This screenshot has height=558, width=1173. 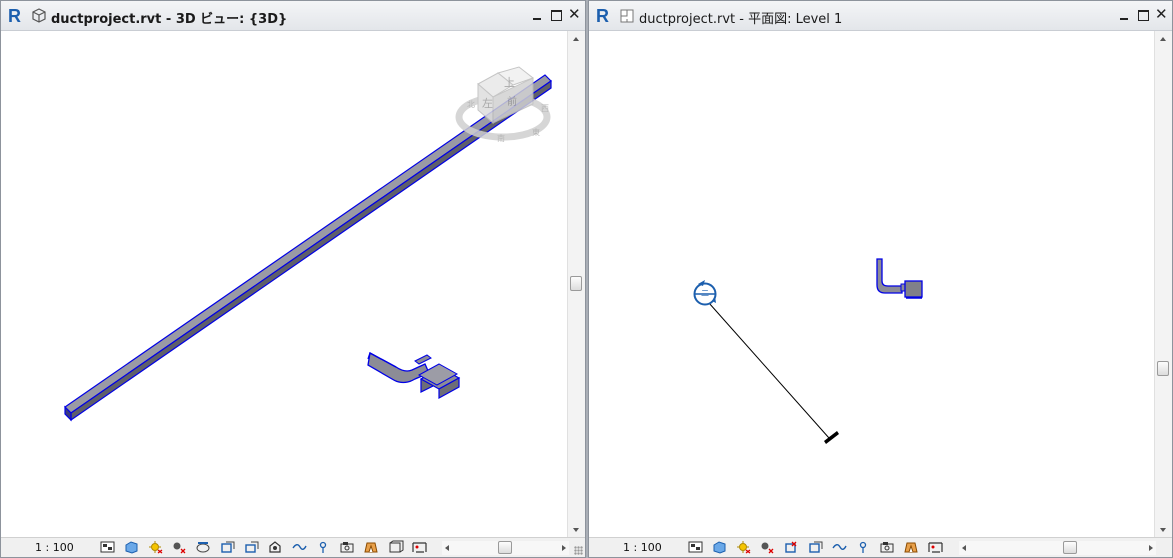 What do you see at coordinates (503, 104) in the screenshot?
I see `viewcube: 上 左 前 北 東 南 西` at bounding box center [503, 104].